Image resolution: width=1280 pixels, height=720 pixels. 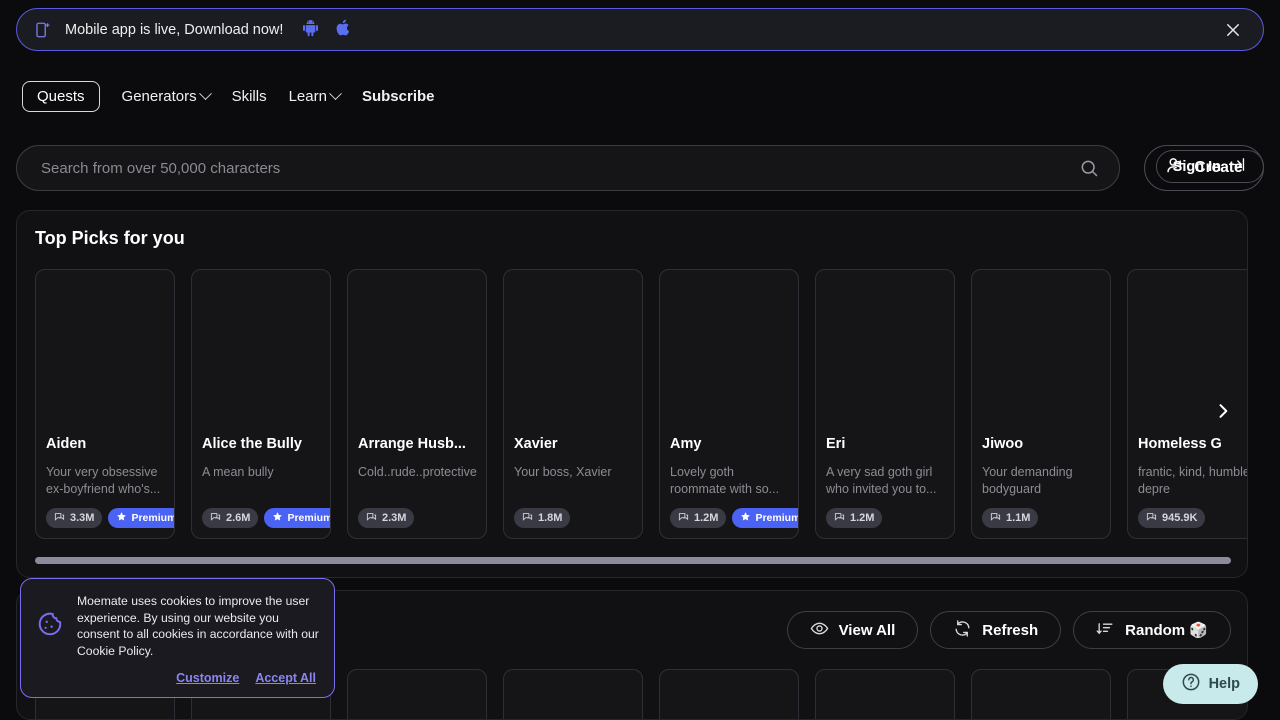 I want to click on nav-item-subscribe: Subscribe, so click(x=398, y=96).